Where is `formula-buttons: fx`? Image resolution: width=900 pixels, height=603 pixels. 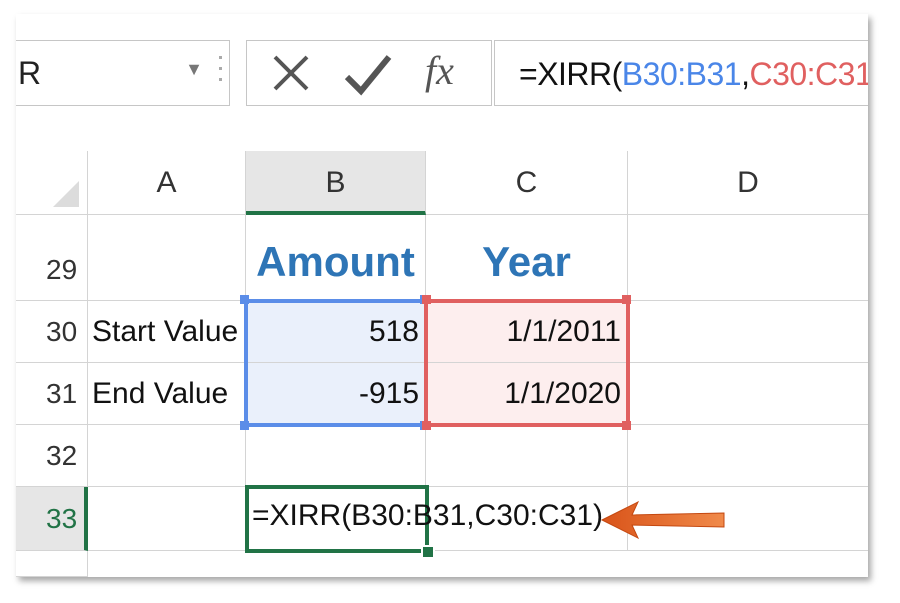 formula-buttons: fx is located at coordinates (369, 73).